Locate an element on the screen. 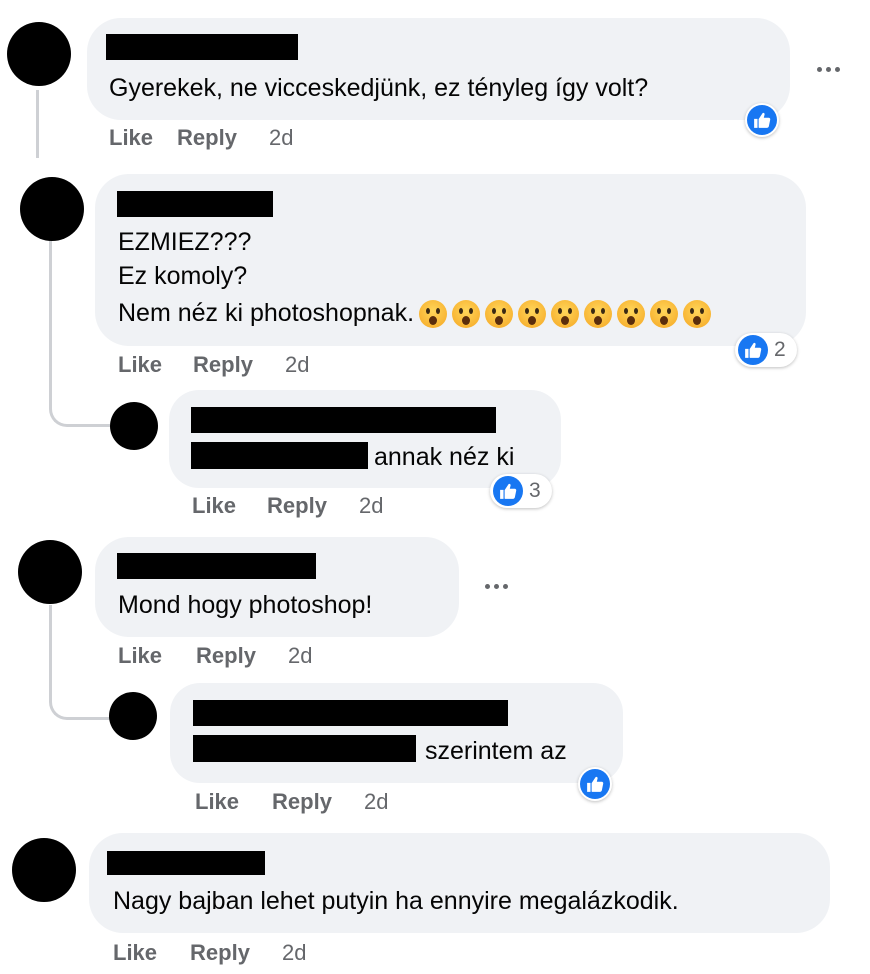 The height and width of the screenshot is (974, 870). comment-text: szerintem az is located at coordinates (496, 751).